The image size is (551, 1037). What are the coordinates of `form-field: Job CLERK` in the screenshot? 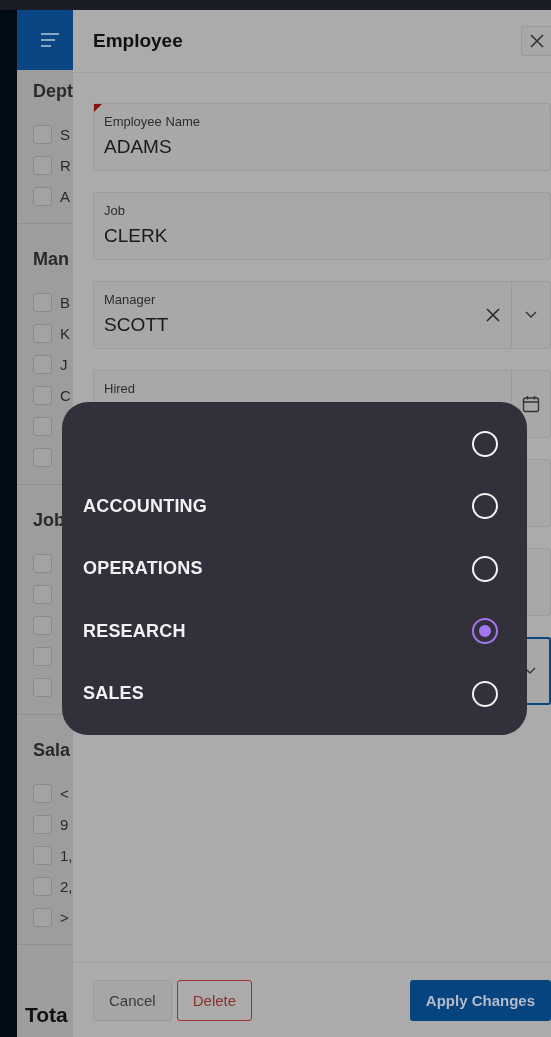 It's located at (322, 226).